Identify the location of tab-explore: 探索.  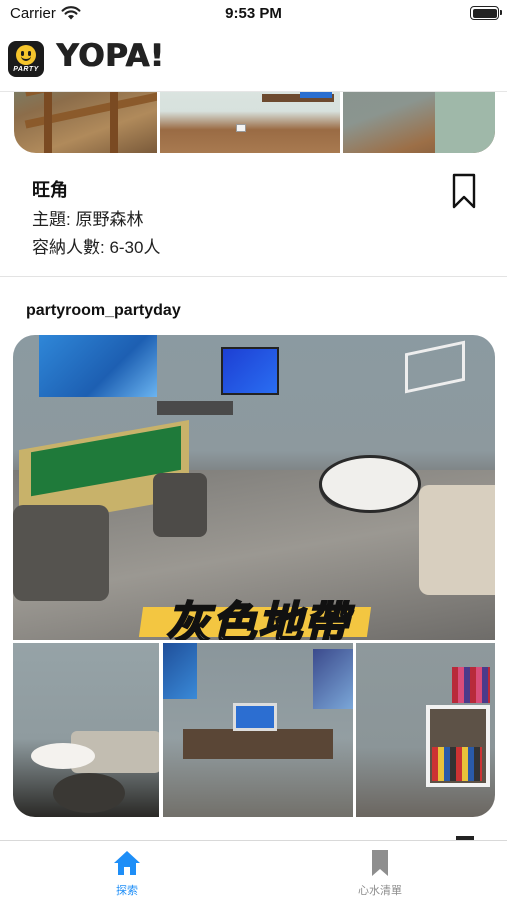
(127, 874).